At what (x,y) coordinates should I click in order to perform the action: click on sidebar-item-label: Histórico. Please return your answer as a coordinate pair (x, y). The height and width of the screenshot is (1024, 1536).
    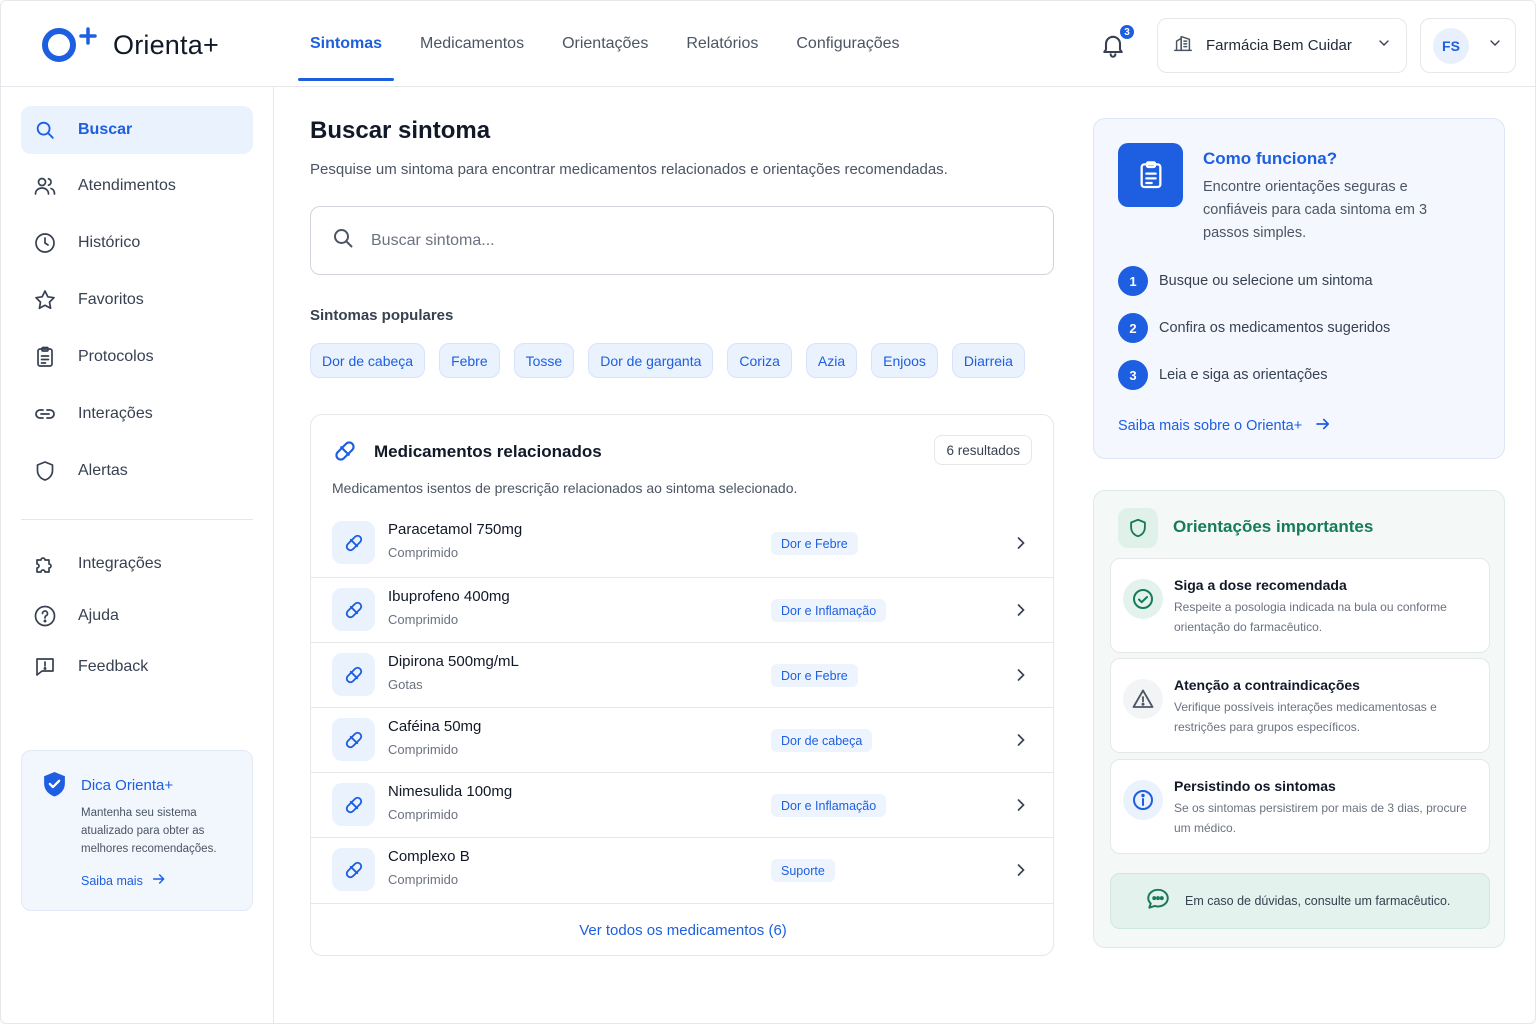
    Looking at the image, I should click on (109, 242).